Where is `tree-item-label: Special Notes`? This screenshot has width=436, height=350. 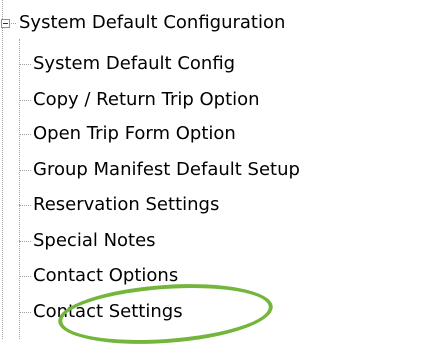
tree-item-label: Special Notes is located at coordinates (94, 240).